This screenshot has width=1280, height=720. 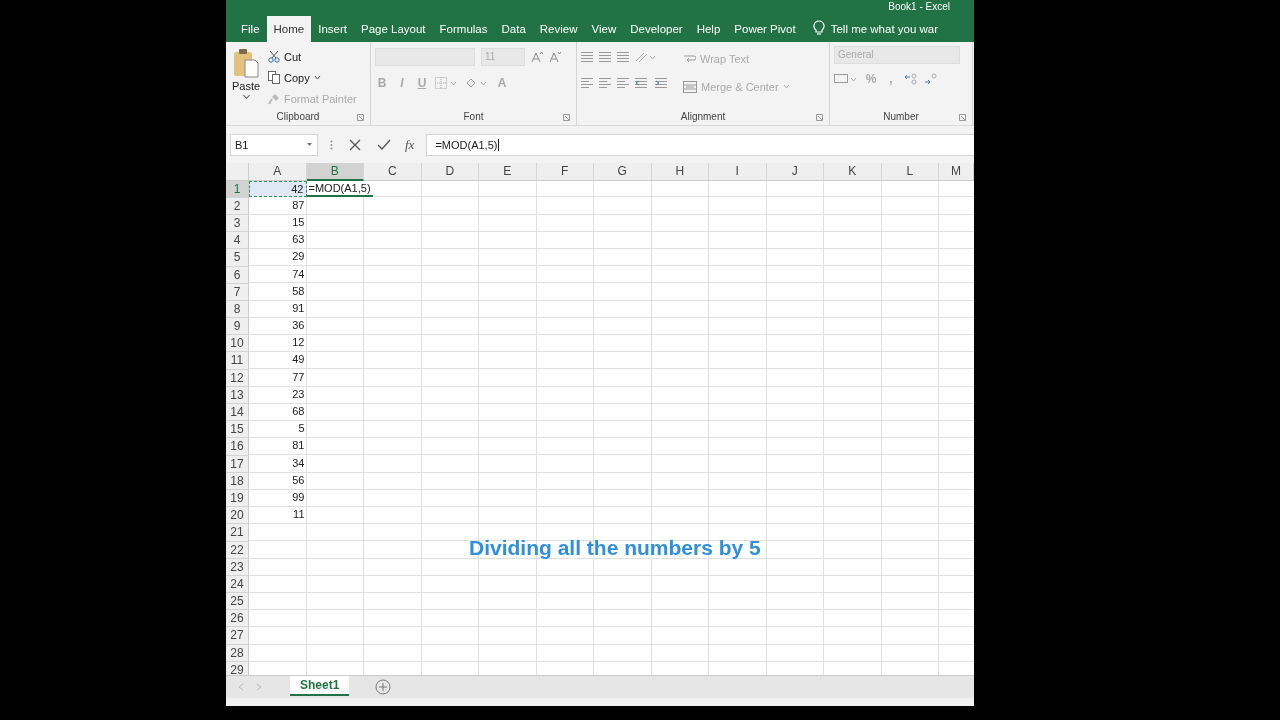 What do you see at coordinates (298, 117) in the screenshot?
I see `group-label: Clipboard` at bounding box center [298, 117].